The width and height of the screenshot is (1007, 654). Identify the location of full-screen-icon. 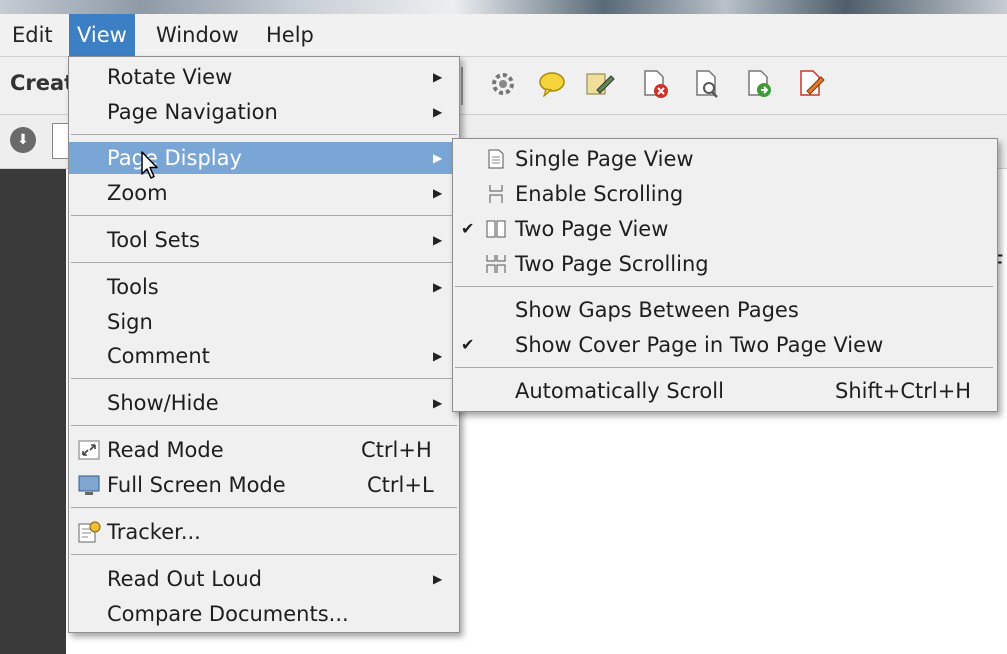
(89, 485).